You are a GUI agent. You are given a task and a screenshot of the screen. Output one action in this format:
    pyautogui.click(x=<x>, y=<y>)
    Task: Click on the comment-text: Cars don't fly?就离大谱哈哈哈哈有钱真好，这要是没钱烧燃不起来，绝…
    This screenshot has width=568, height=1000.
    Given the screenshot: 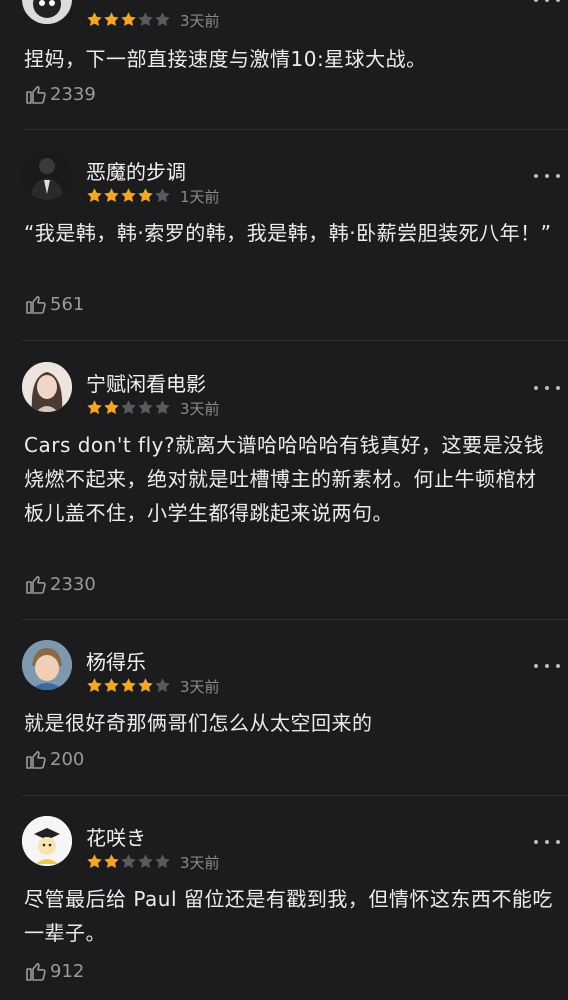 What is the action you would take?
    pyautogui.click(x=284, y=479)
    